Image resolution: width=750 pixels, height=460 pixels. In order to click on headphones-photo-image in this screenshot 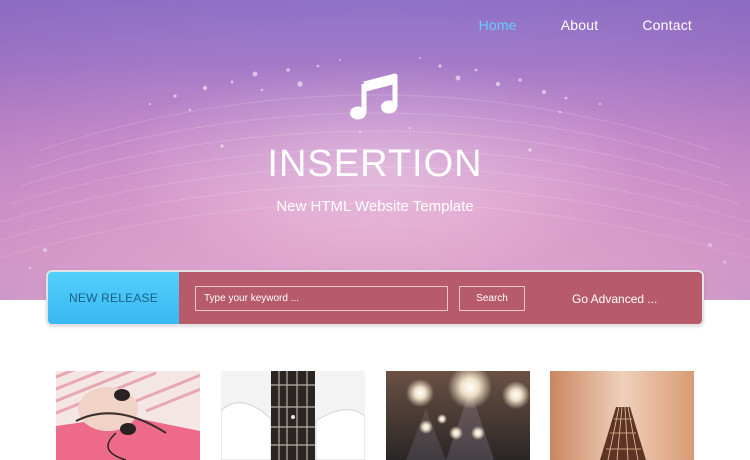, I will do `click(128, 415)`.